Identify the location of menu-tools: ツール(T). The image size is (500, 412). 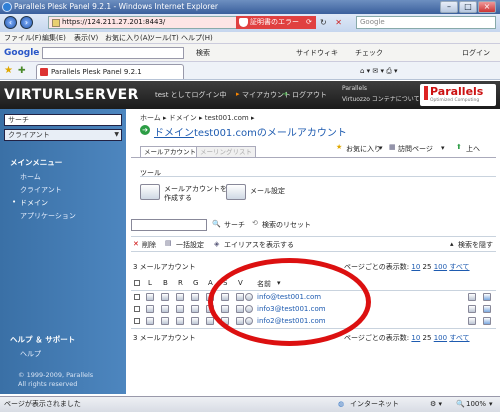
(163, 38).